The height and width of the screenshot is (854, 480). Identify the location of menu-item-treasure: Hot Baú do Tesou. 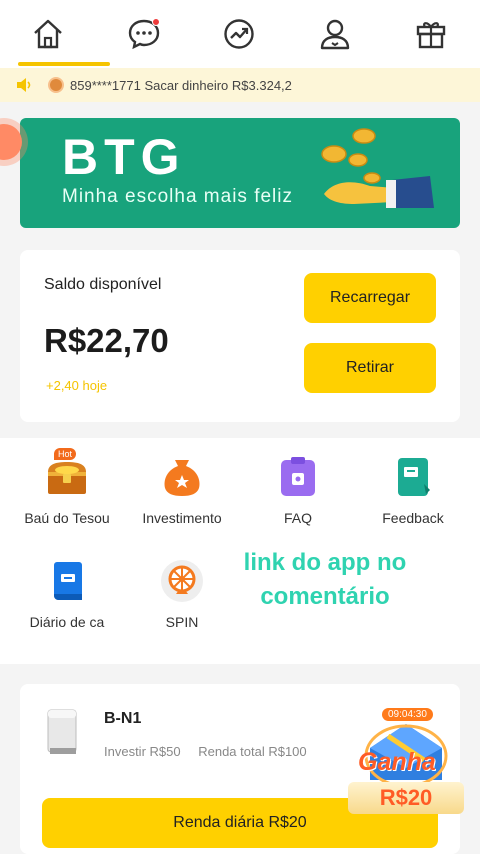
(67, 487).